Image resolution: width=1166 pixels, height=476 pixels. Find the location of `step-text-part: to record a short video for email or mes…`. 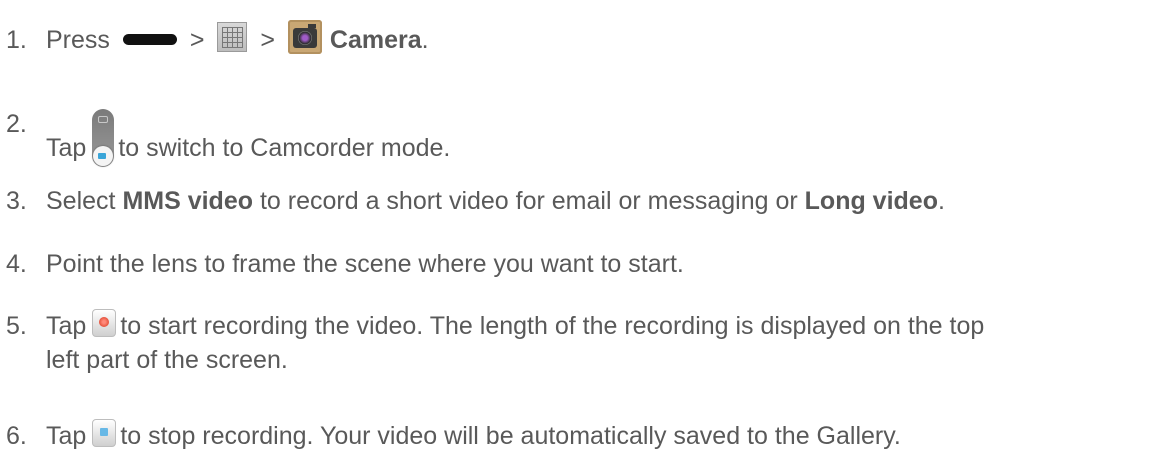

step-text-part: to record a short video for email or mes… is located at coordinates (529, 201).